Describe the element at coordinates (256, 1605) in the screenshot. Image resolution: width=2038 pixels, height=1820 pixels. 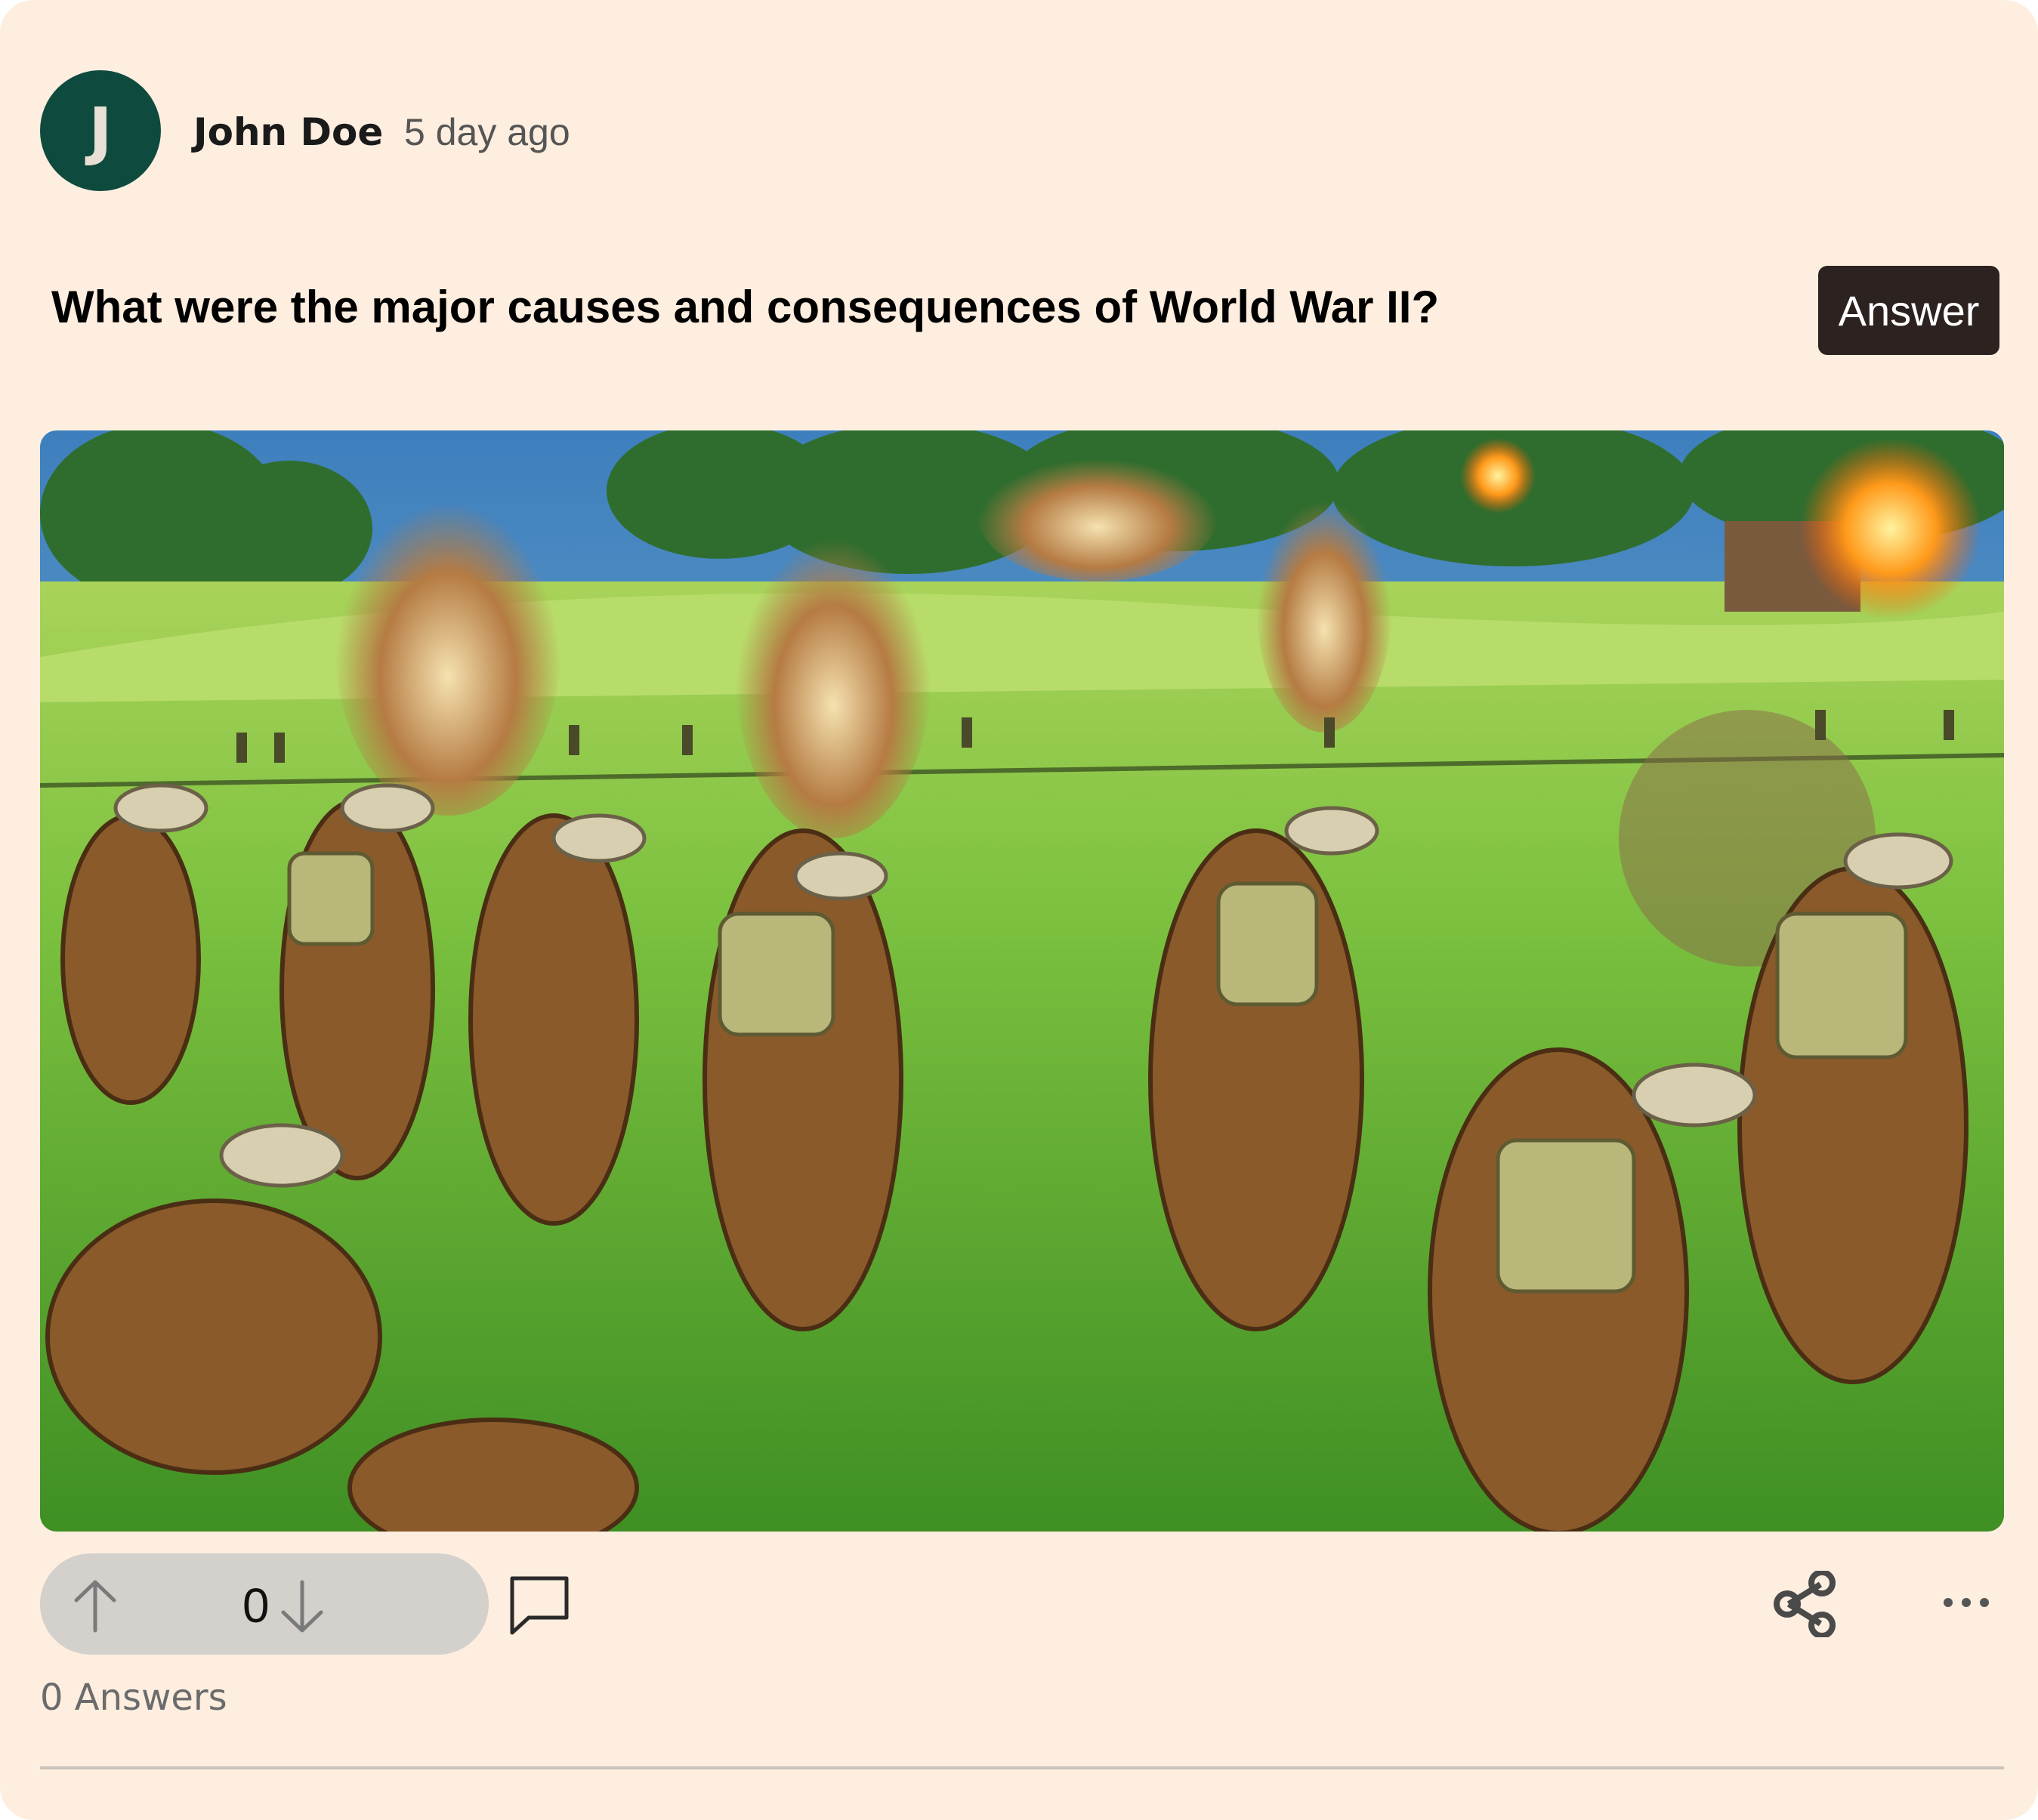
I see `vote-count: 0` at that location.